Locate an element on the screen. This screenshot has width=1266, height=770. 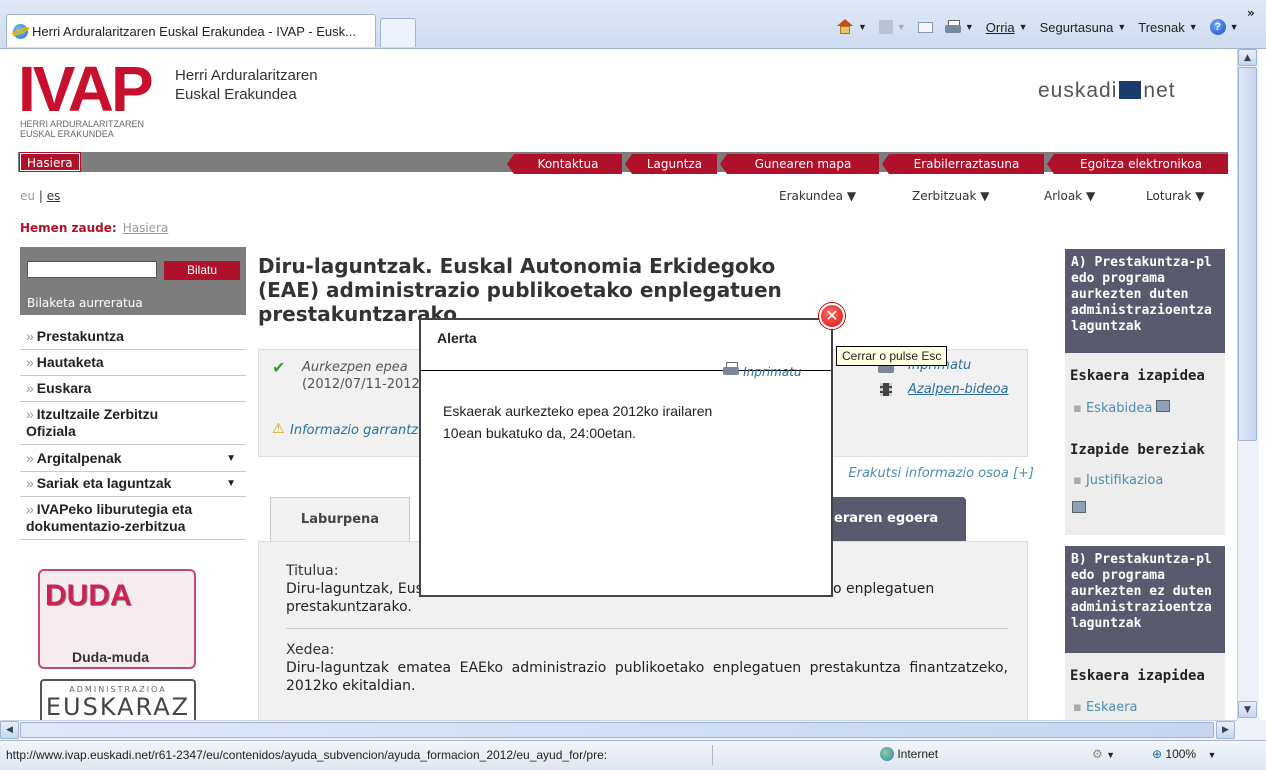
mail-icon is located at coordinates (925, 27).